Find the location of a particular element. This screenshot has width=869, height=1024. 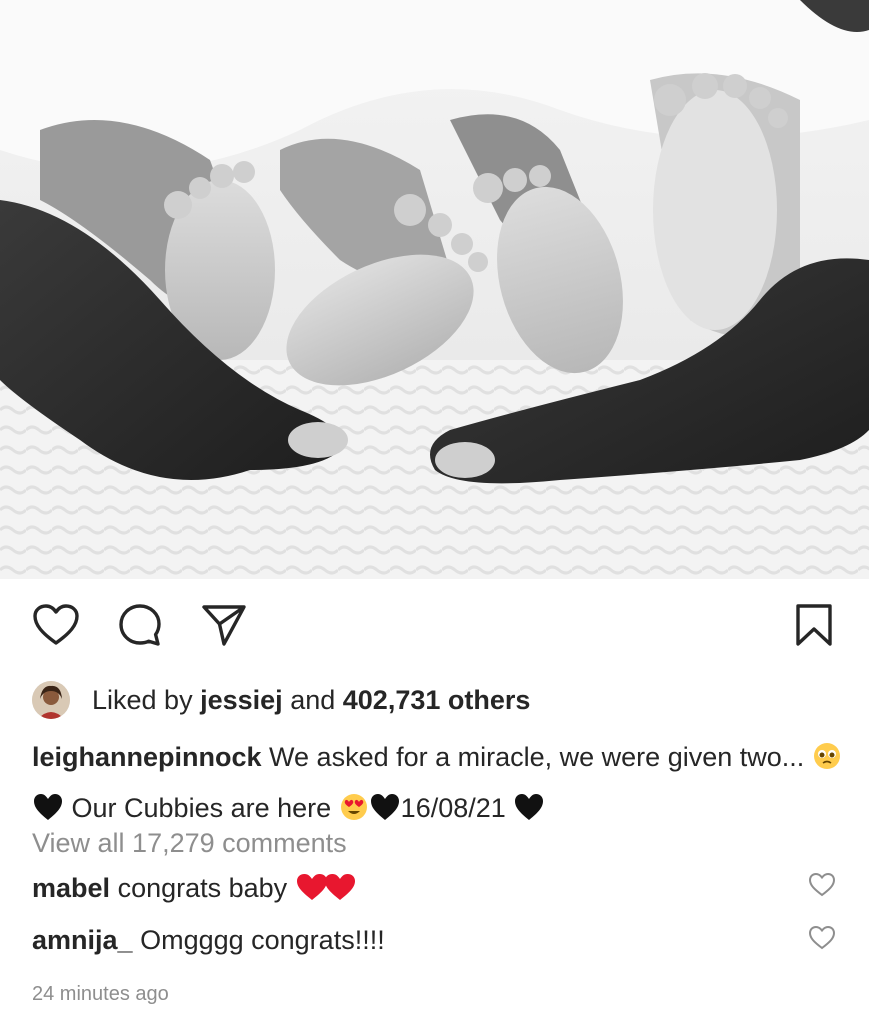

comment-icon is located at coordinates (140, 625).